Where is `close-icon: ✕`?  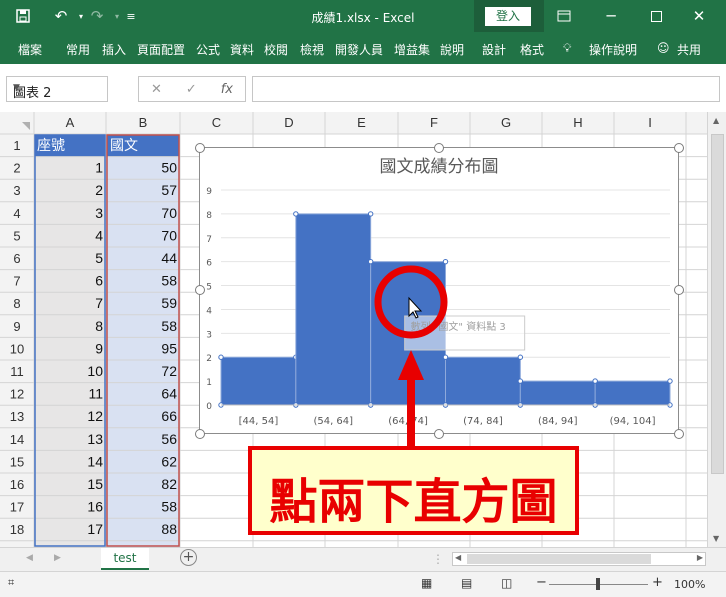
close-icon: ✕ is located at coordinates (699, 16).